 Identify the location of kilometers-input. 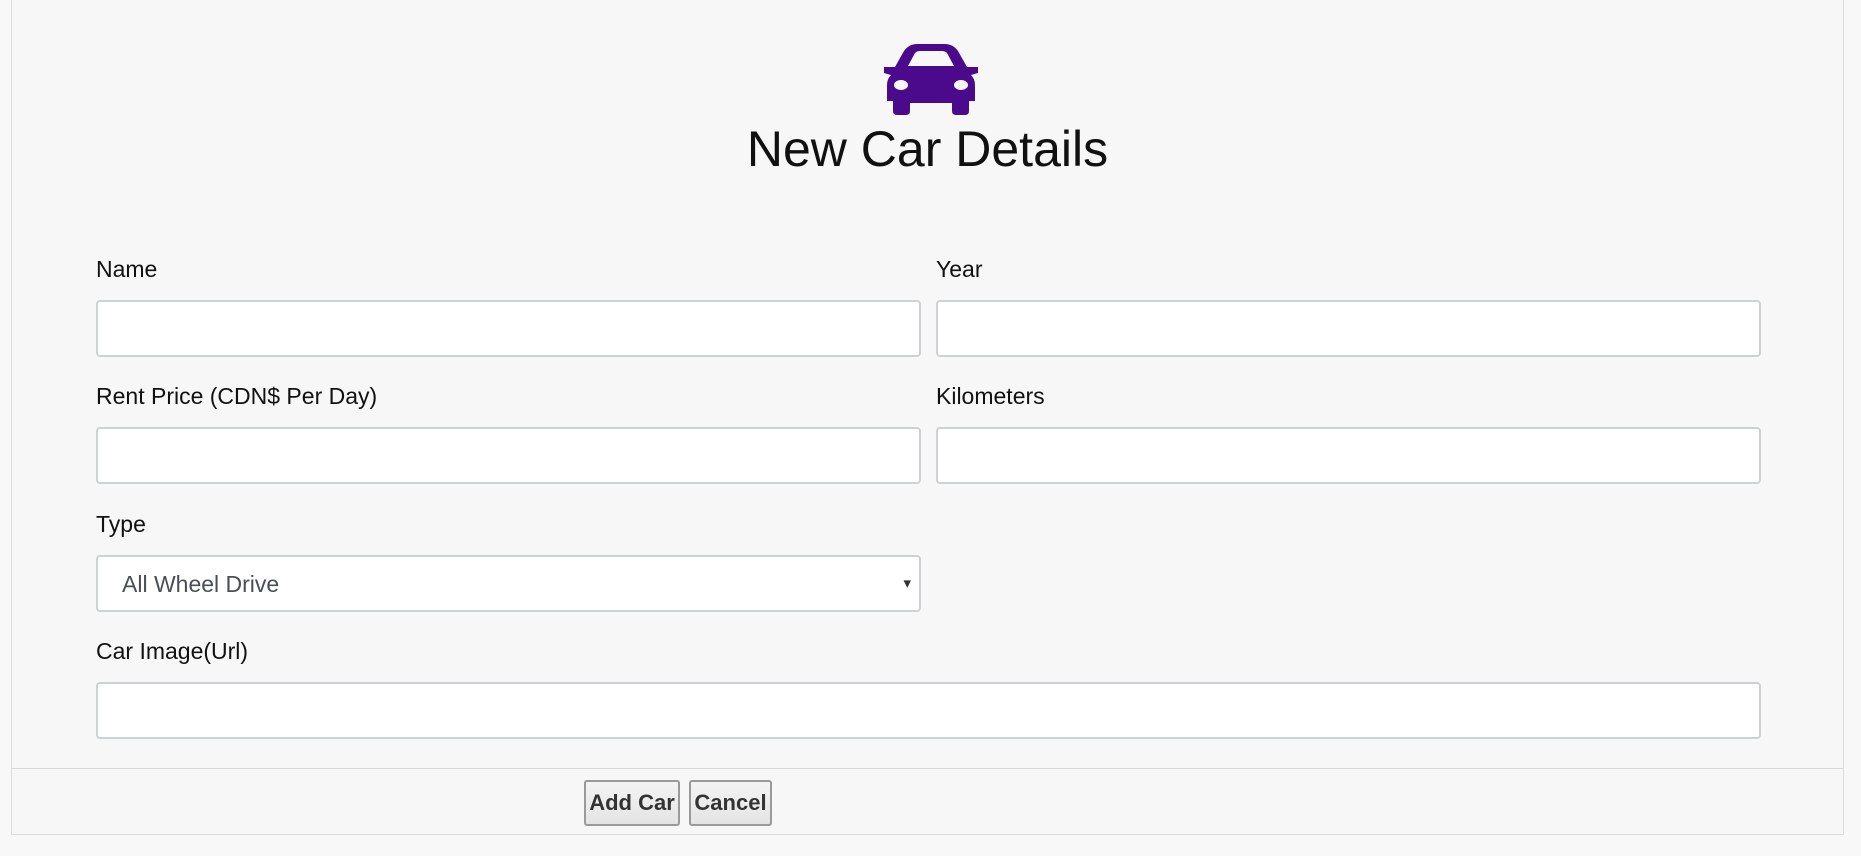
(1348, 455).